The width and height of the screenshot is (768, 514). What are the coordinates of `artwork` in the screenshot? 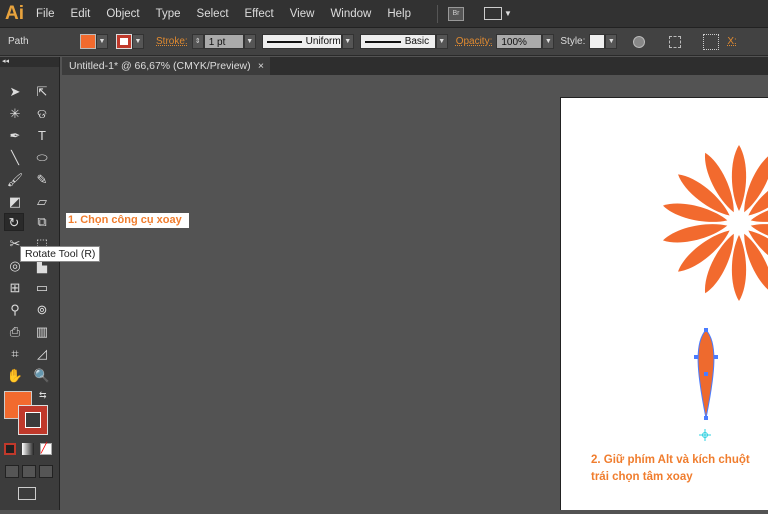 It's located at (715, 293).